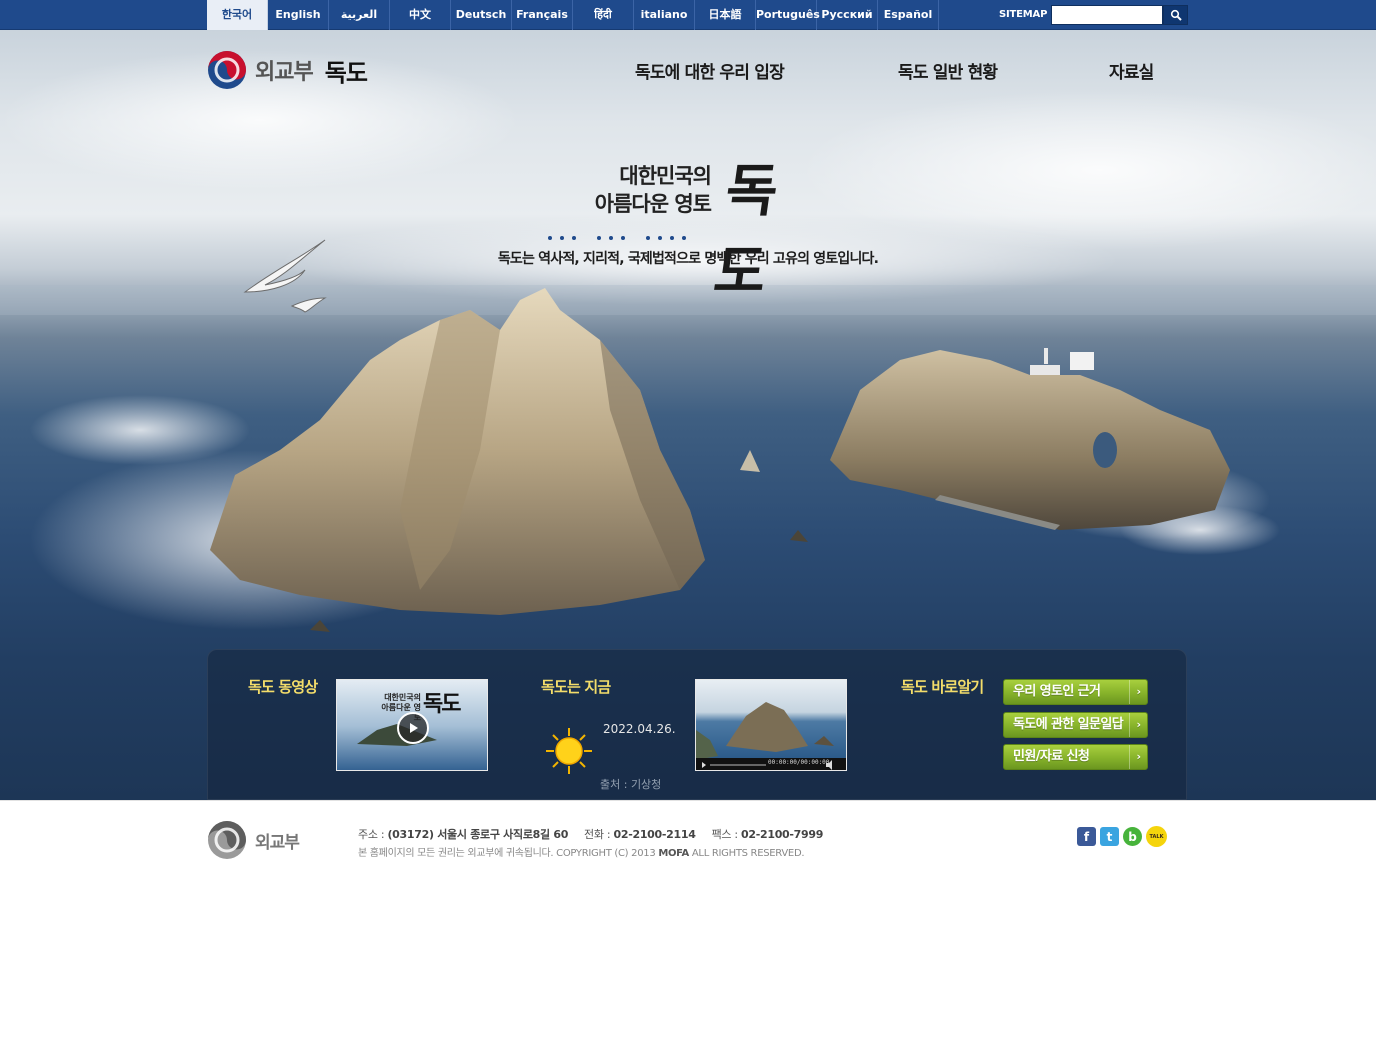 This screenshot has width=1376, height=1056. Describe the element at coordinates (665, 175) in the screenshot. I see `hero-title-line1: 대한민국의` at that location.